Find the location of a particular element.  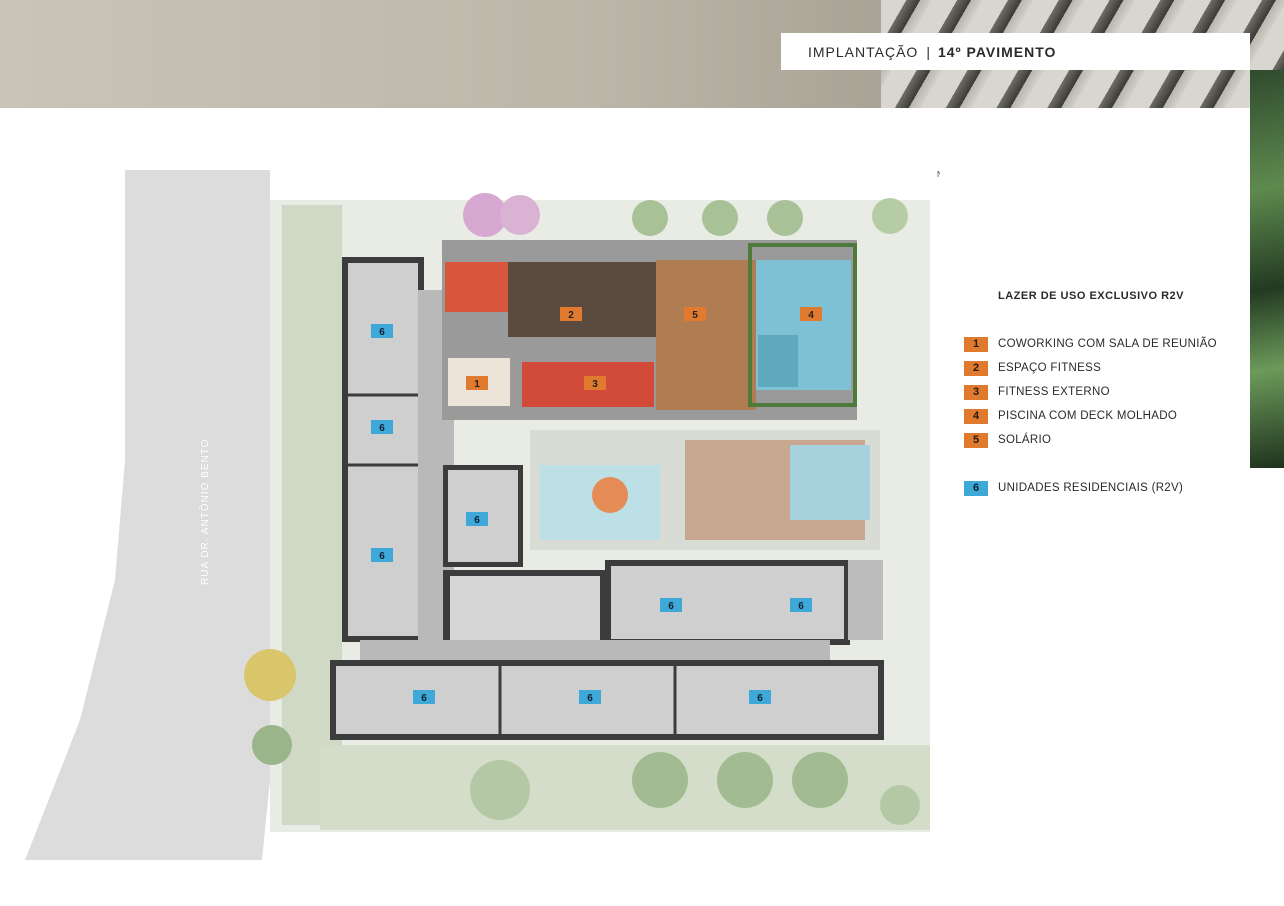

marker-4: 4 is located at coordinates (811, 315).